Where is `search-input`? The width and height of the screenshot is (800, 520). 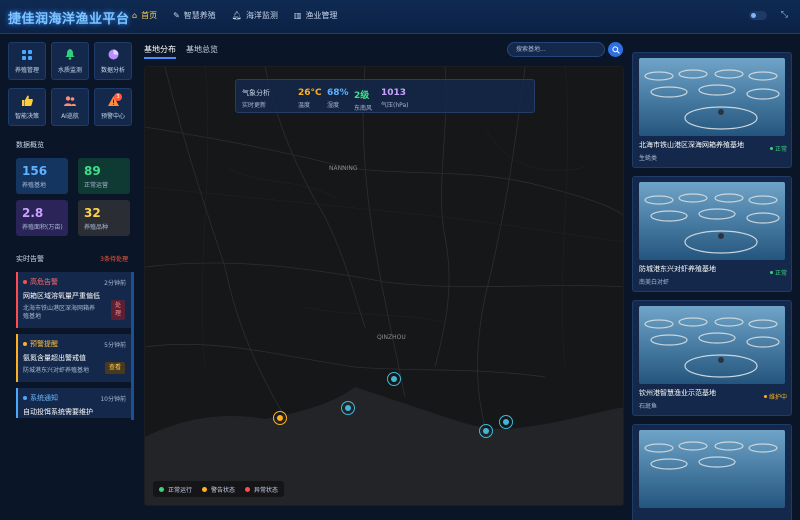 search-input is located at coordinates (556, 49).